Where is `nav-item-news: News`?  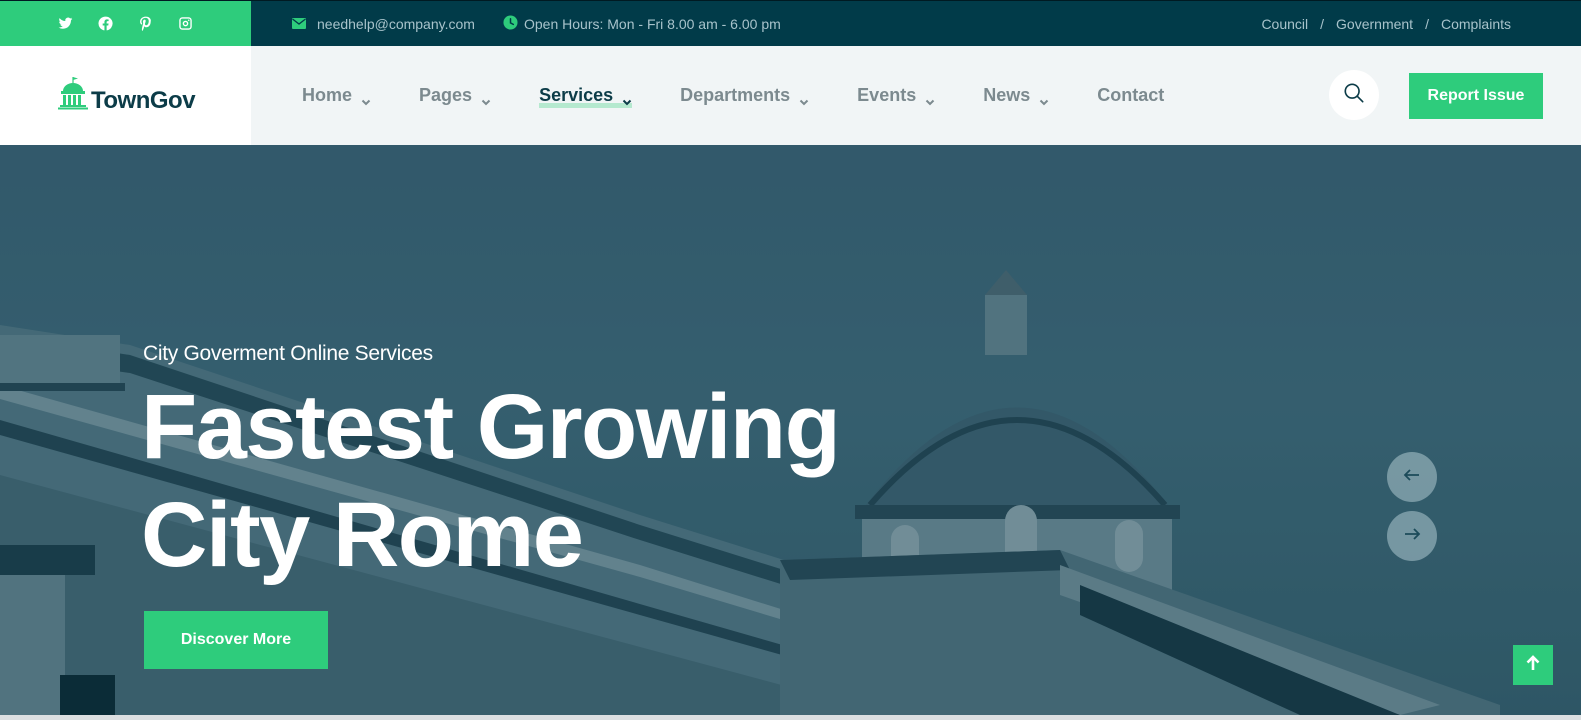
nav-item-news: News is located at coordinates (1016, 95).